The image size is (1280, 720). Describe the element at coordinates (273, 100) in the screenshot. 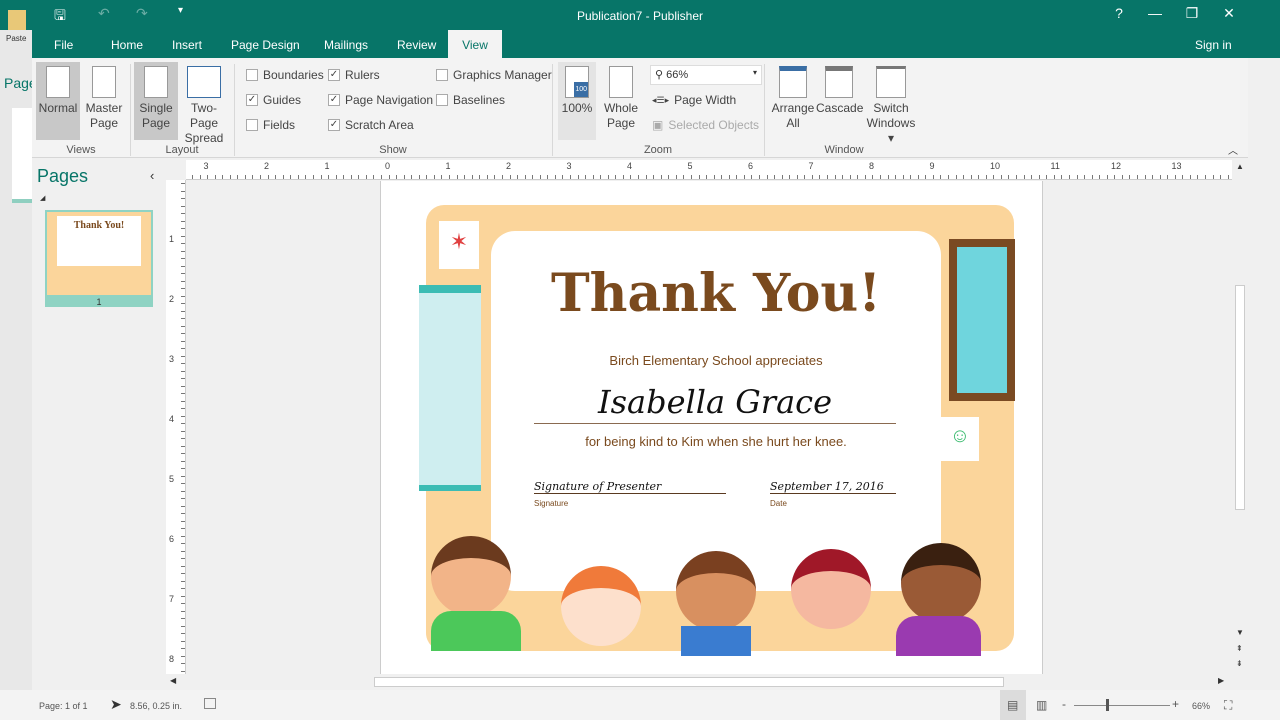

I see `guides-checkbox: ✓ Guides` at that location.